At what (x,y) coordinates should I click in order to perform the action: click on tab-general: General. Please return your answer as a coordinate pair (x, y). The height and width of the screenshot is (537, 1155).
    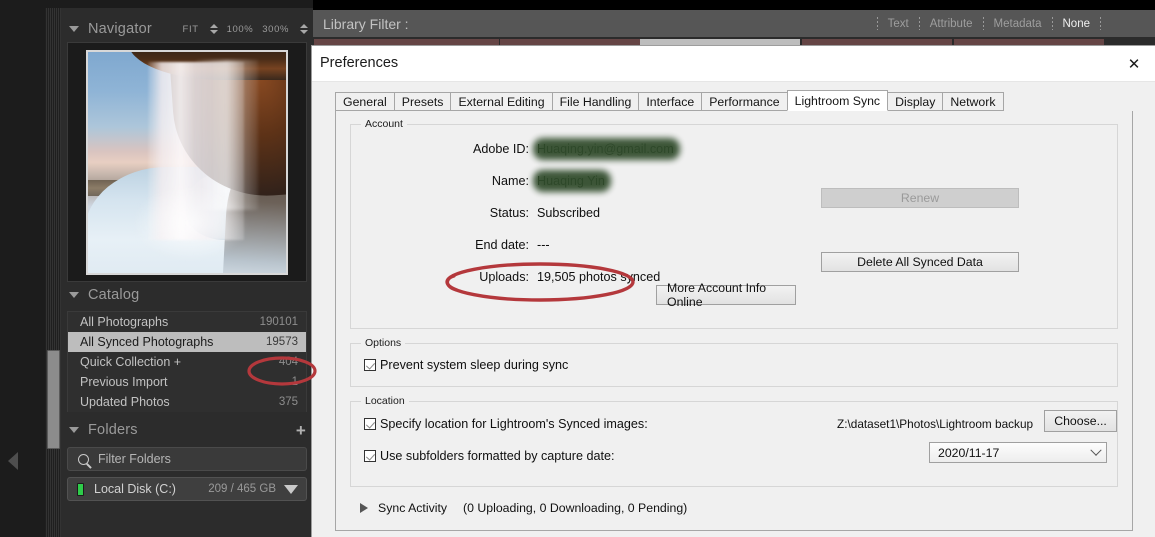
    Looking at the image, I should click on (364, 101).